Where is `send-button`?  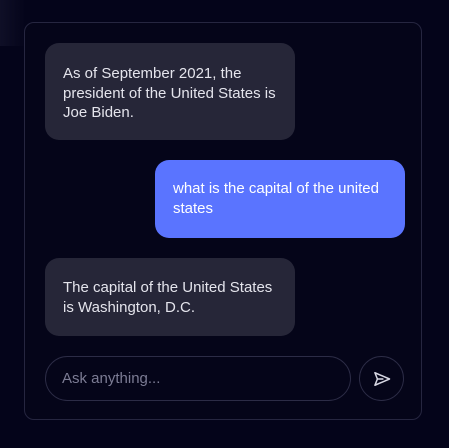
send-button is located at coordinates (381, 378).